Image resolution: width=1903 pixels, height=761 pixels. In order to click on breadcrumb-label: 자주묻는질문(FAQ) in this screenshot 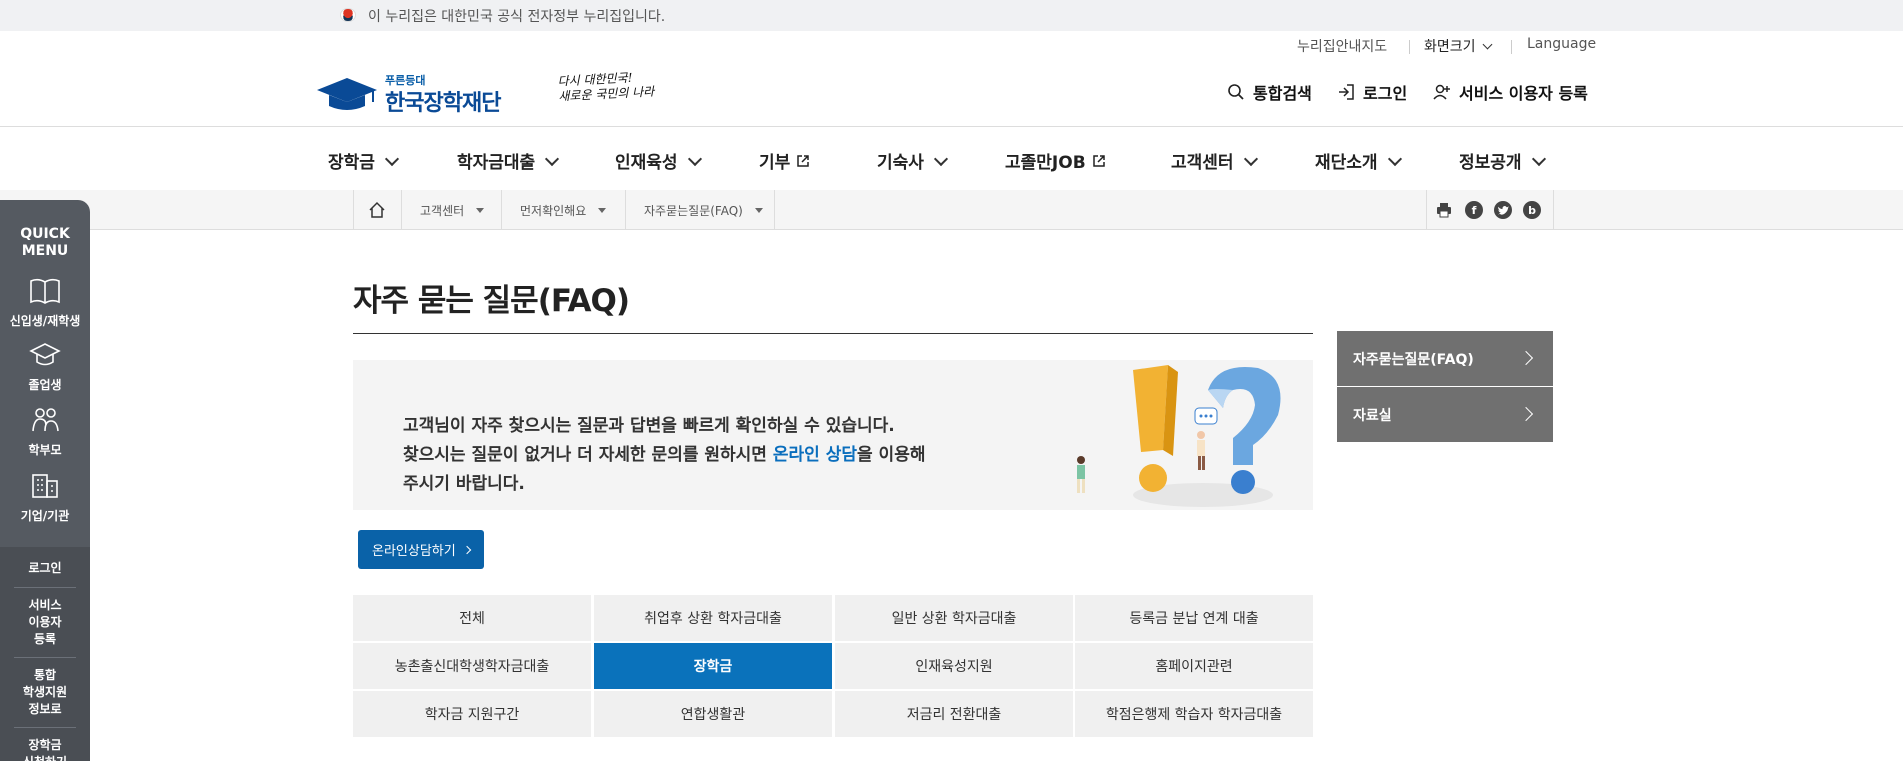, I will do `click(693, 210)`.